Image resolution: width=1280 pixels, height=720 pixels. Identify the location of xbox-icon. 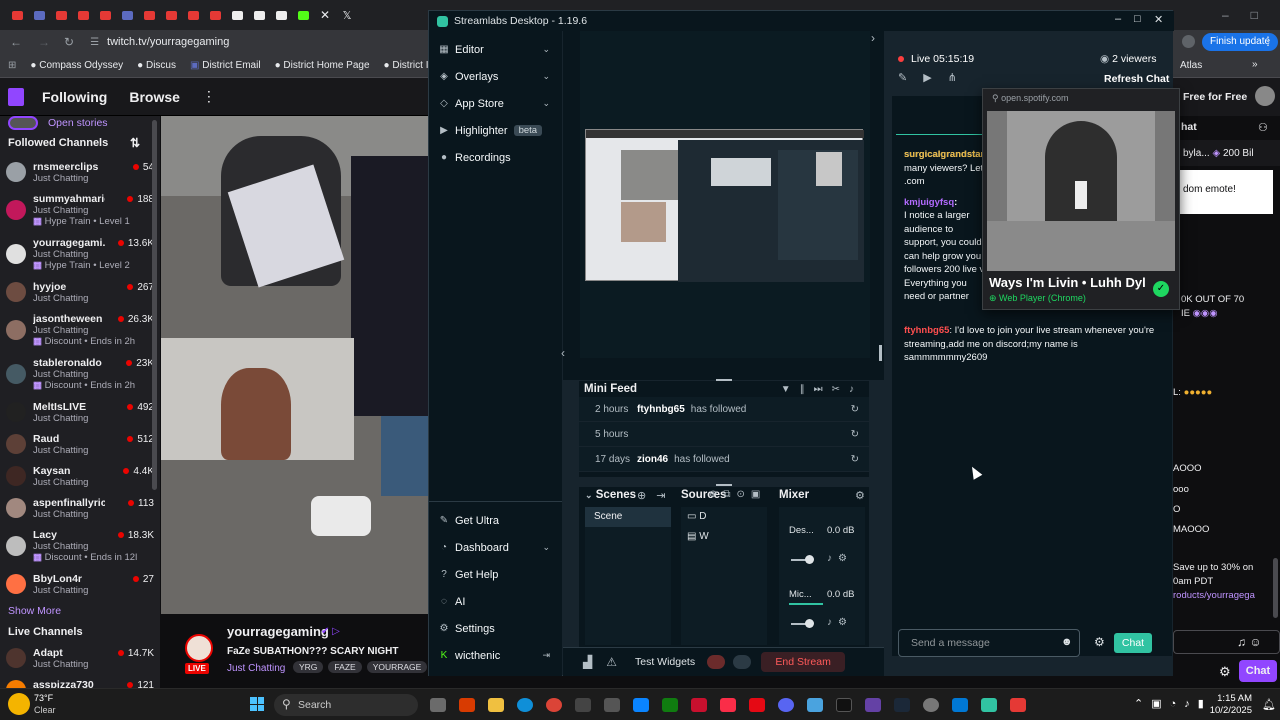
(670, 705).